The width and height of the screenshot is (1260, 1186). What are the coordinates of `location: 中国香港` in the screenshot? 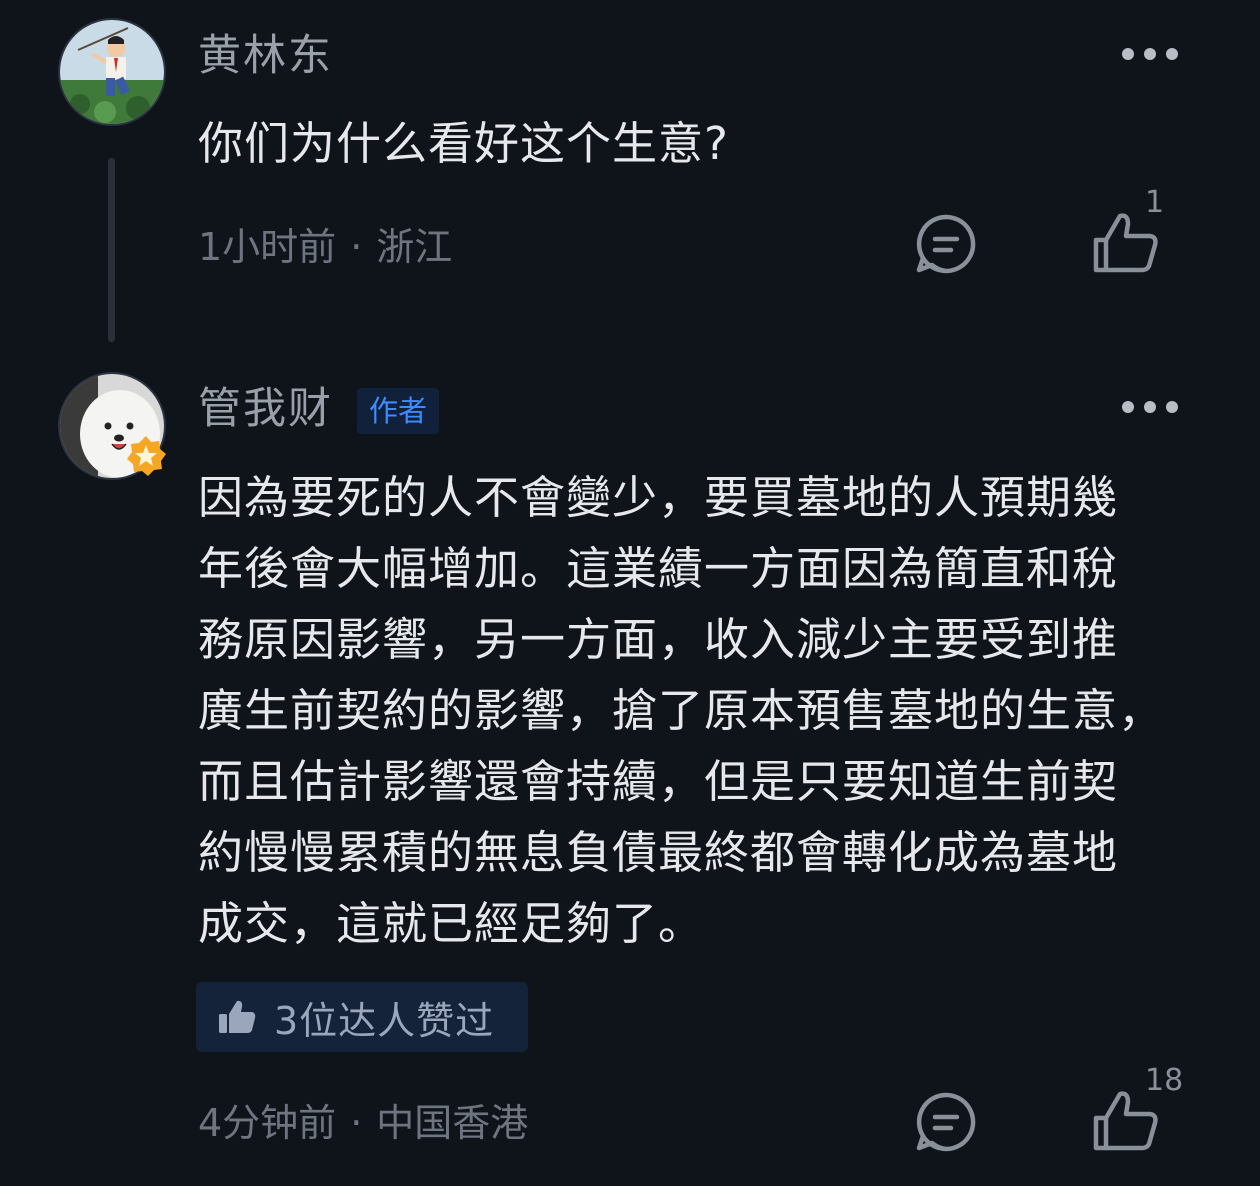 It's located at (452, 1123).